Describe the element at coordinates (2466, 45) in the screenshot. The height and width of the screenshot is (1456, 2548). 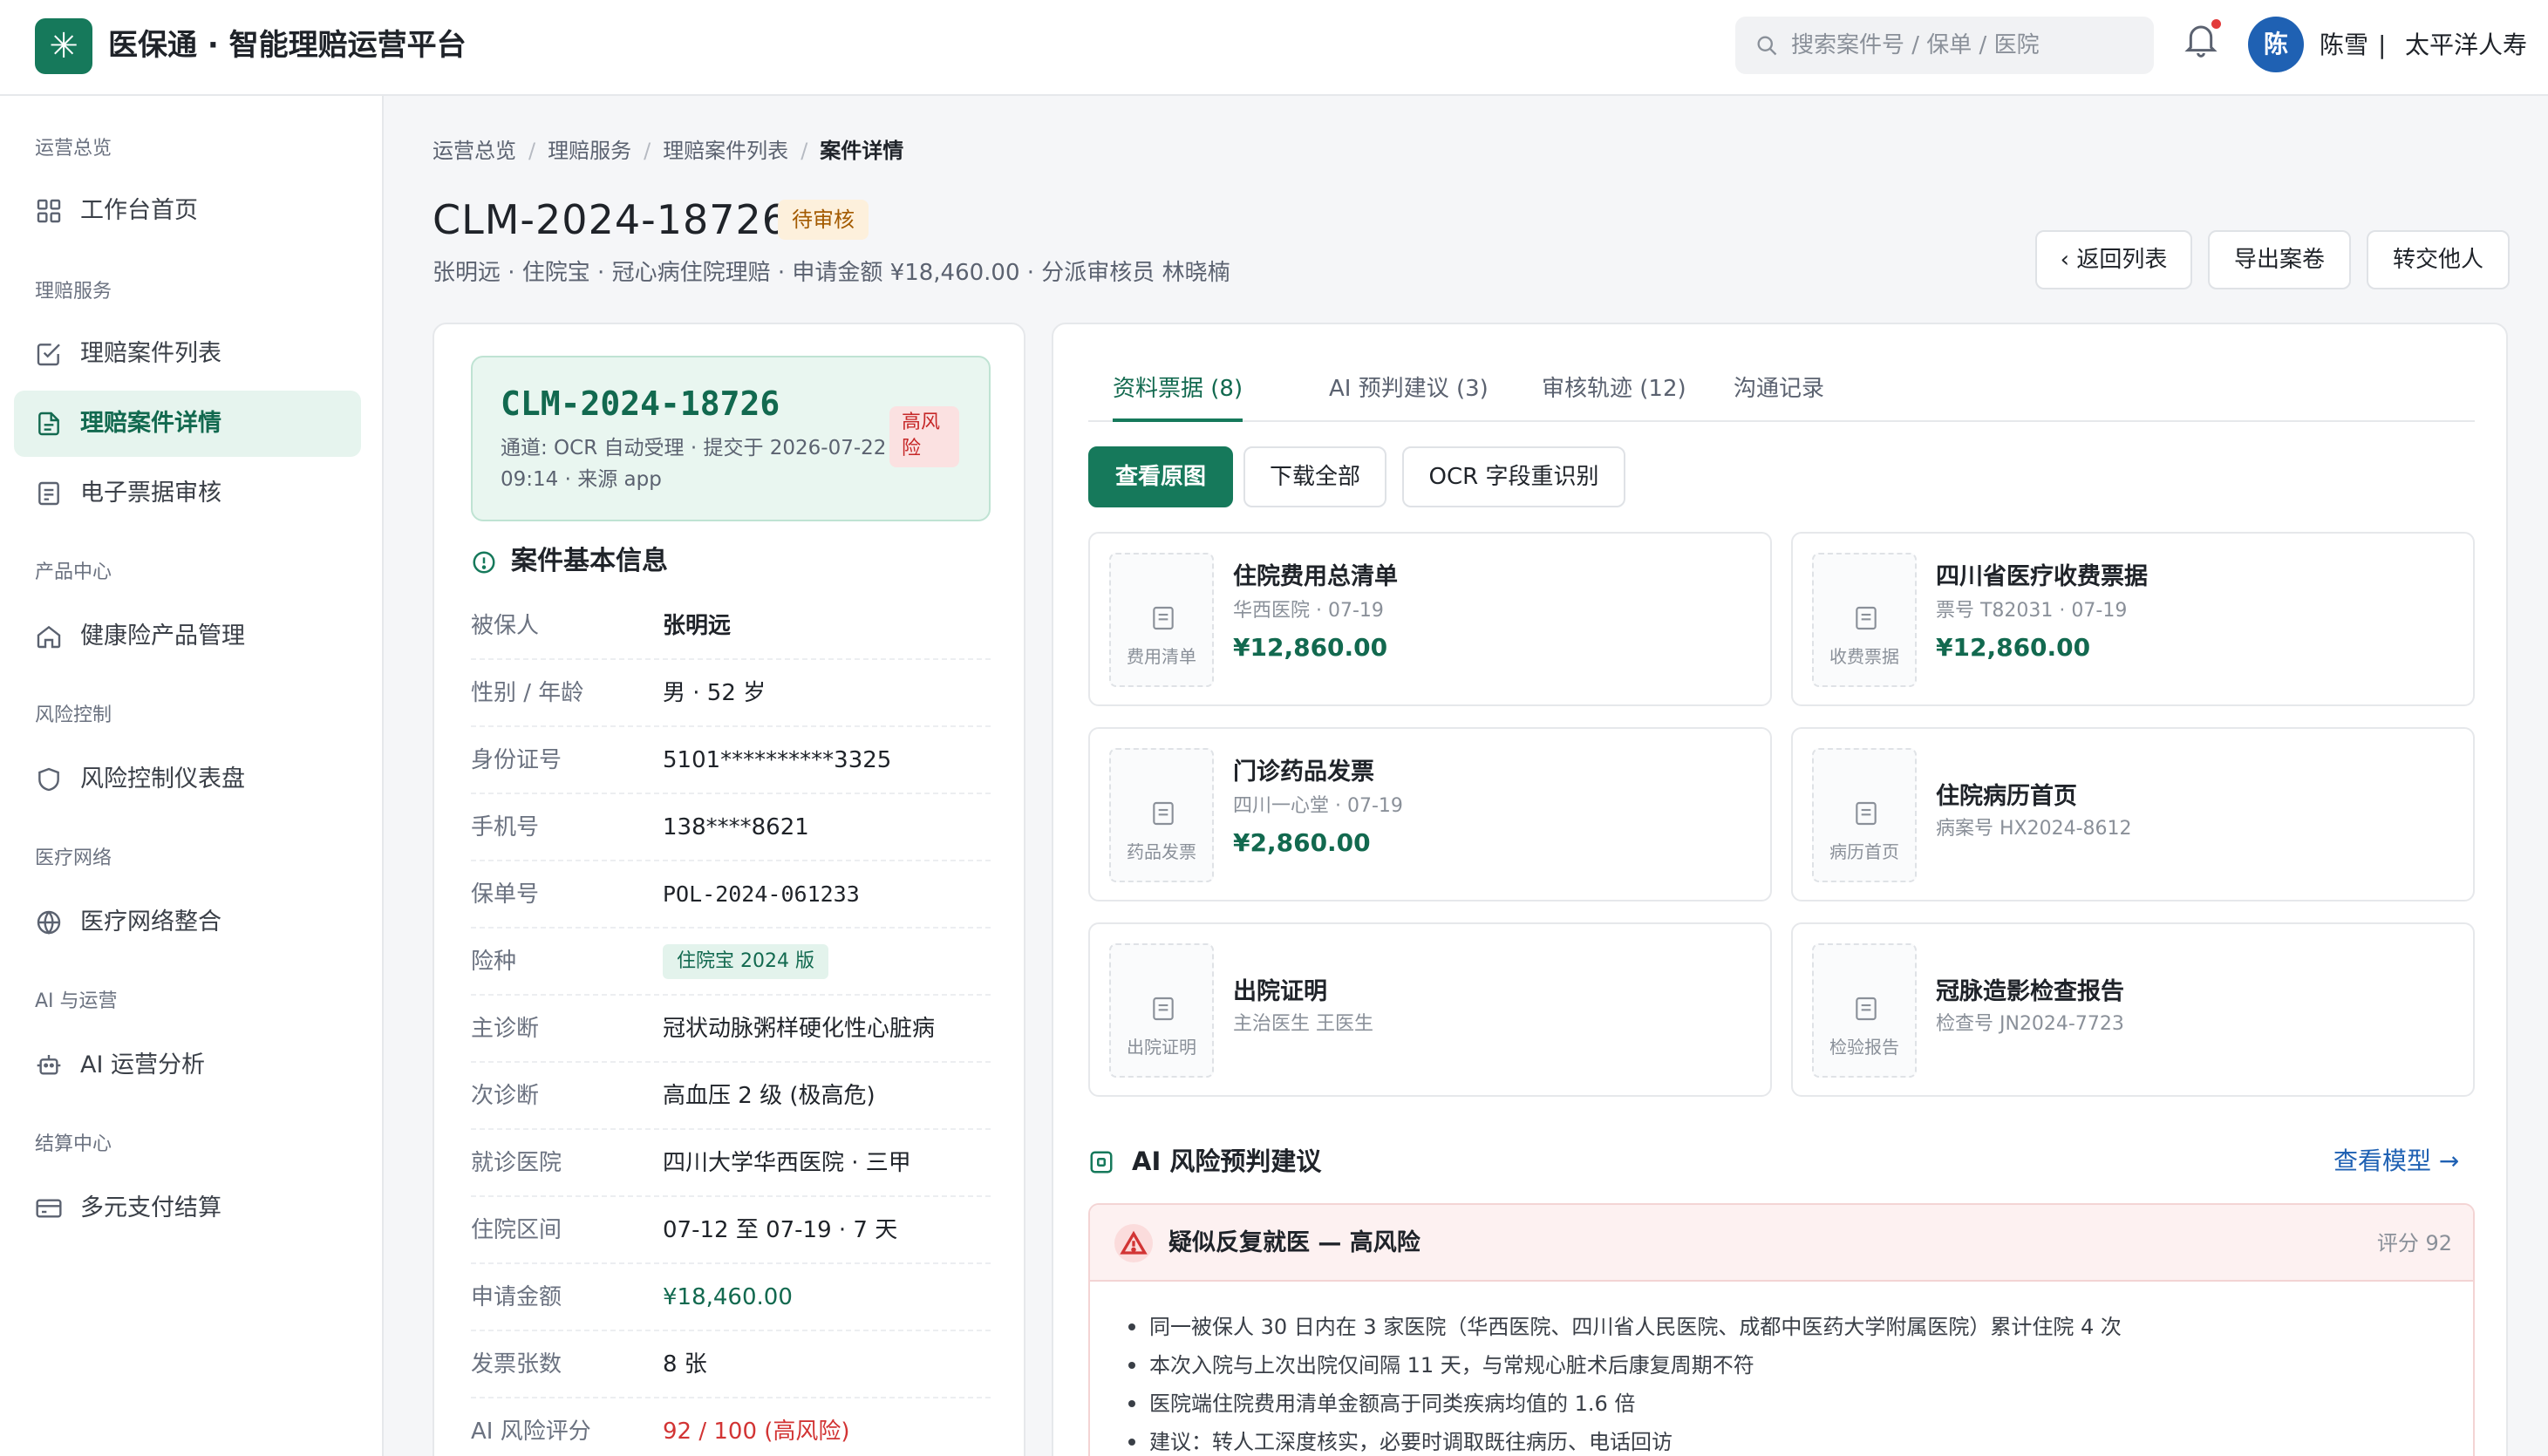
I see `user-organization: 太平洋人寿` at that location.